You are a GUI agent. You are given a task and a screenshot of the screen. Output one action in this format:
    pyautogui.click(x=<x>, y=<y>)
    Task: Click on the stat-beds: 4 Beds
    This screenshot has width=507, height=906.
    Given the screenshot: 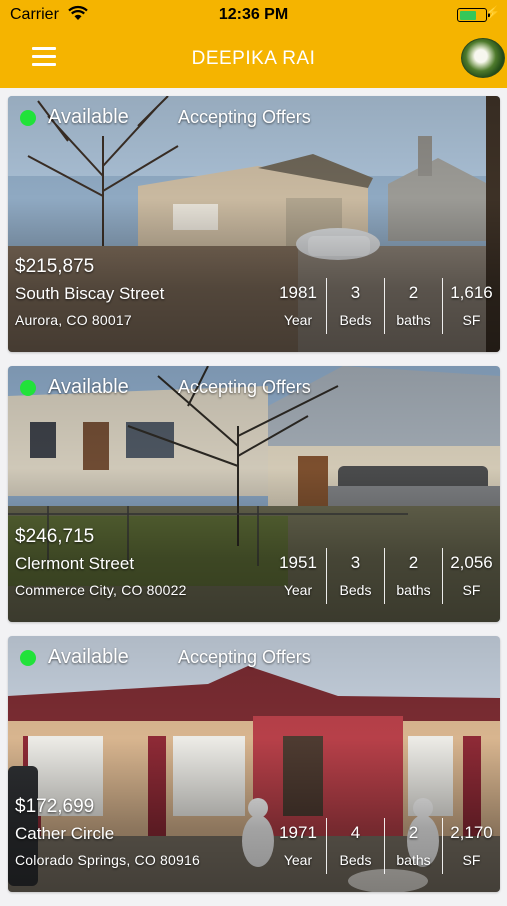 What is the action you would take?
    pyautogui.click(x=355, y=846)
    